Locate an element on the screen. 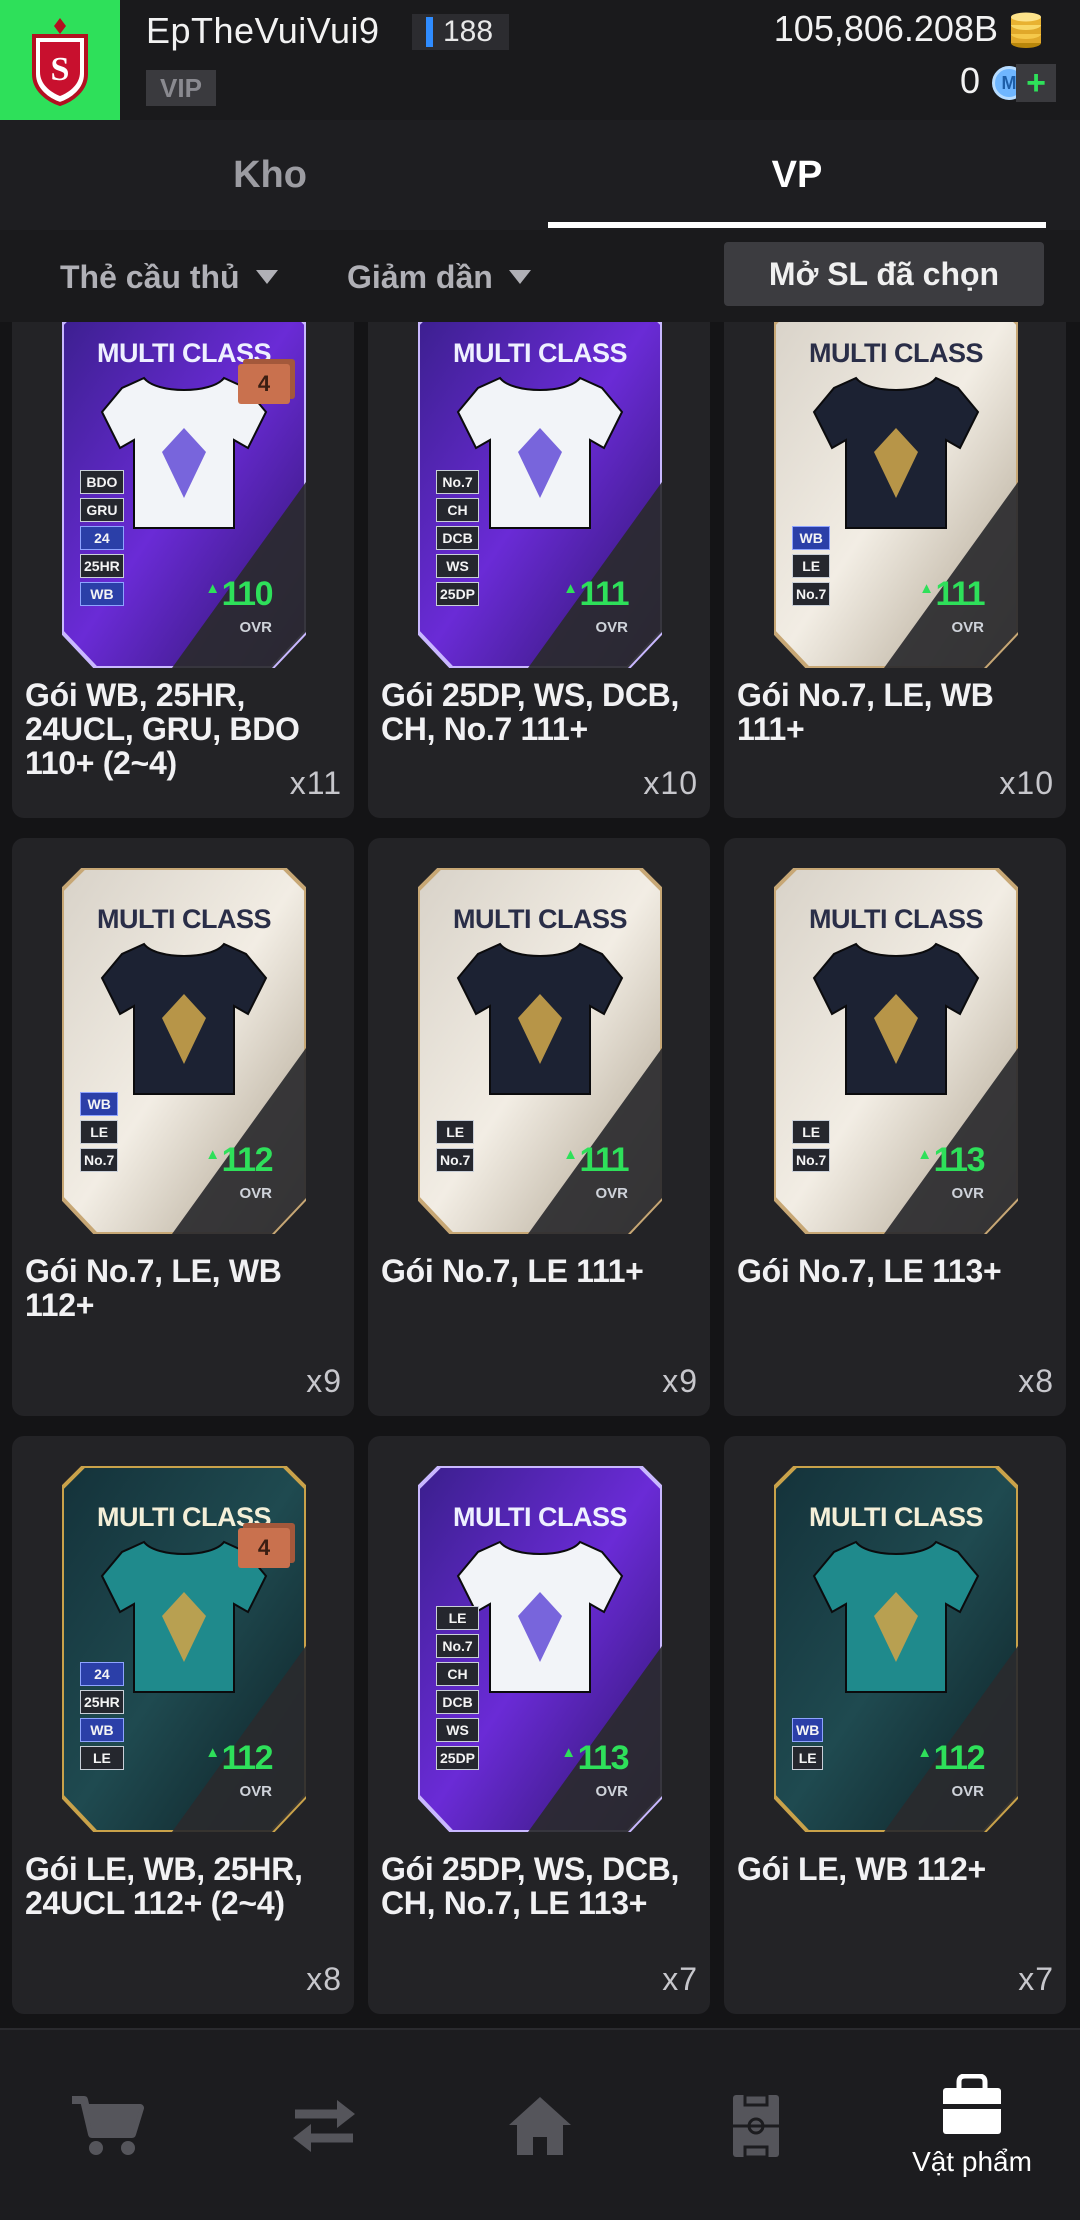 The width and height of the screenshot is (1080, 2220). open-selected-button: Mở SL đã chọn is located at coordinates (884, 274).